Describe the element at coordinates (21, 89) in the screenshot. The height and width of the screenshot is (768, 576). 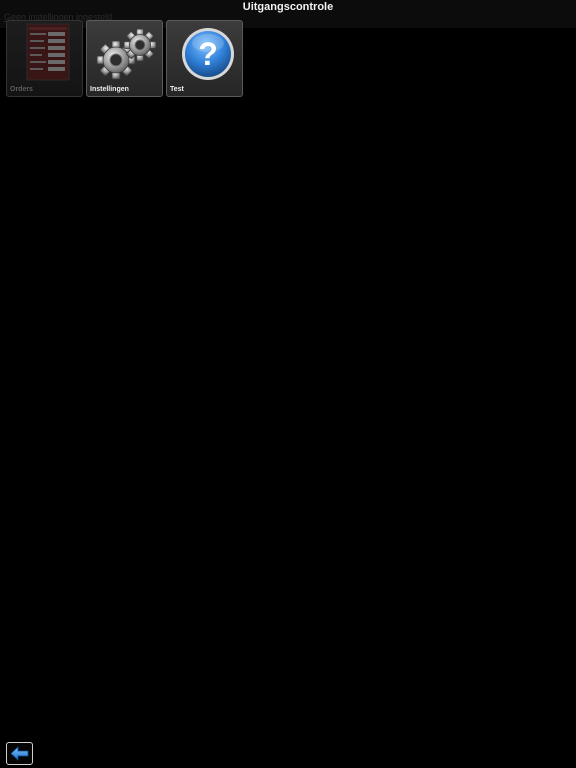
I see `tile-label: Orders` at that location.